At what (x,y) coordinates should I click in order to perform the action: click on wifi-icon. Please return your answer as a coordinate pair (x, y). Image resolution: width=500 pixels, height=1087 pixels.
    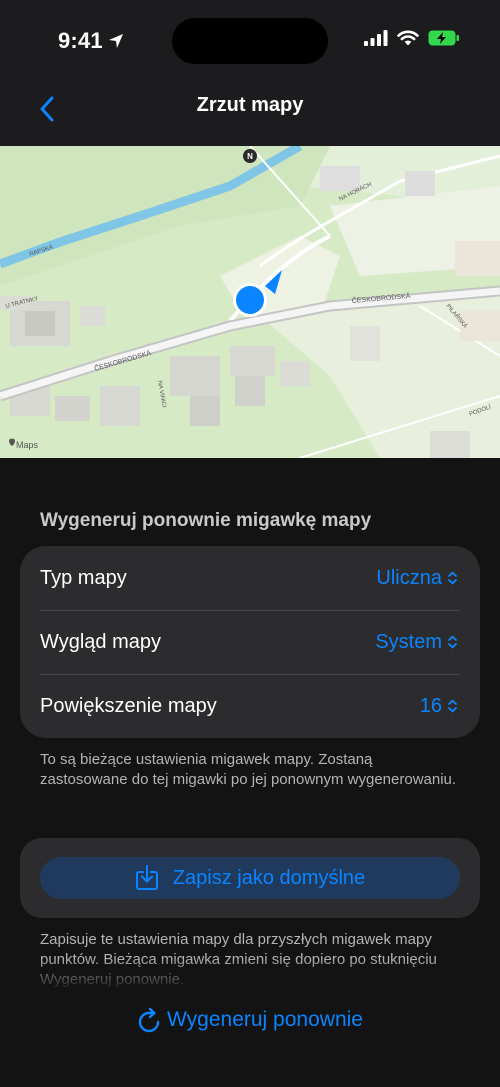
    Looking at the image, I should click on (408, 38).